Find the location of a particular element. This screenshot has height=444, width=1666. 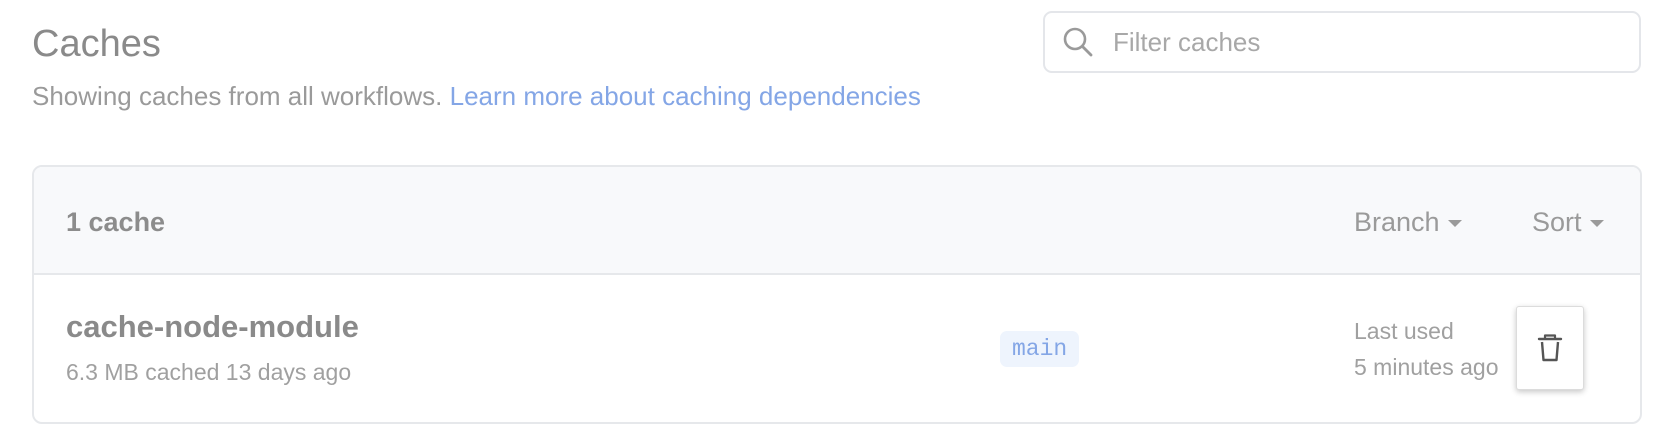

page-title: Caches is located at coordinates (96, 44).